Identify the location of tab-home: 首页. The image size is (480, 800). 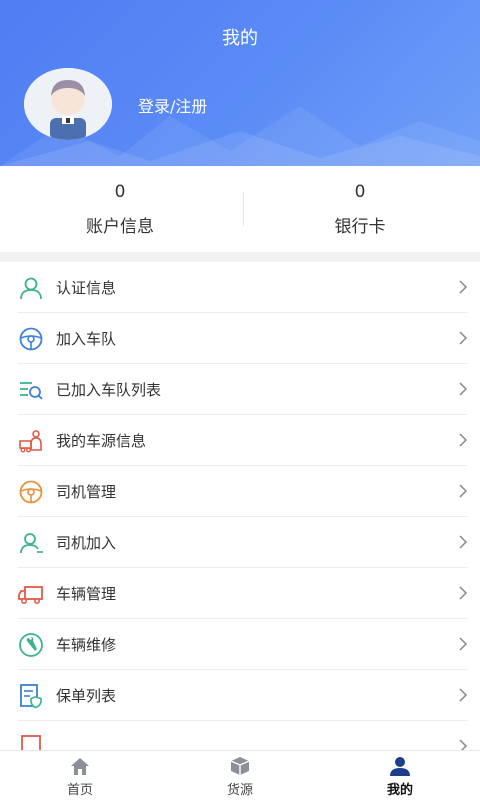
(80, 775).